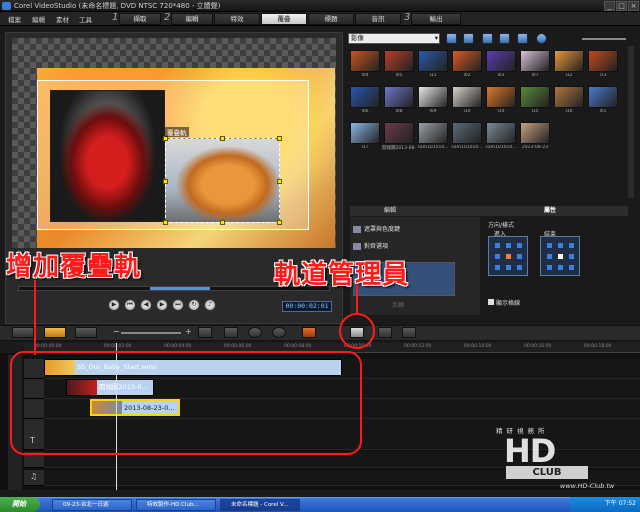  I want to click on fit-project-button, so click(205, 332).